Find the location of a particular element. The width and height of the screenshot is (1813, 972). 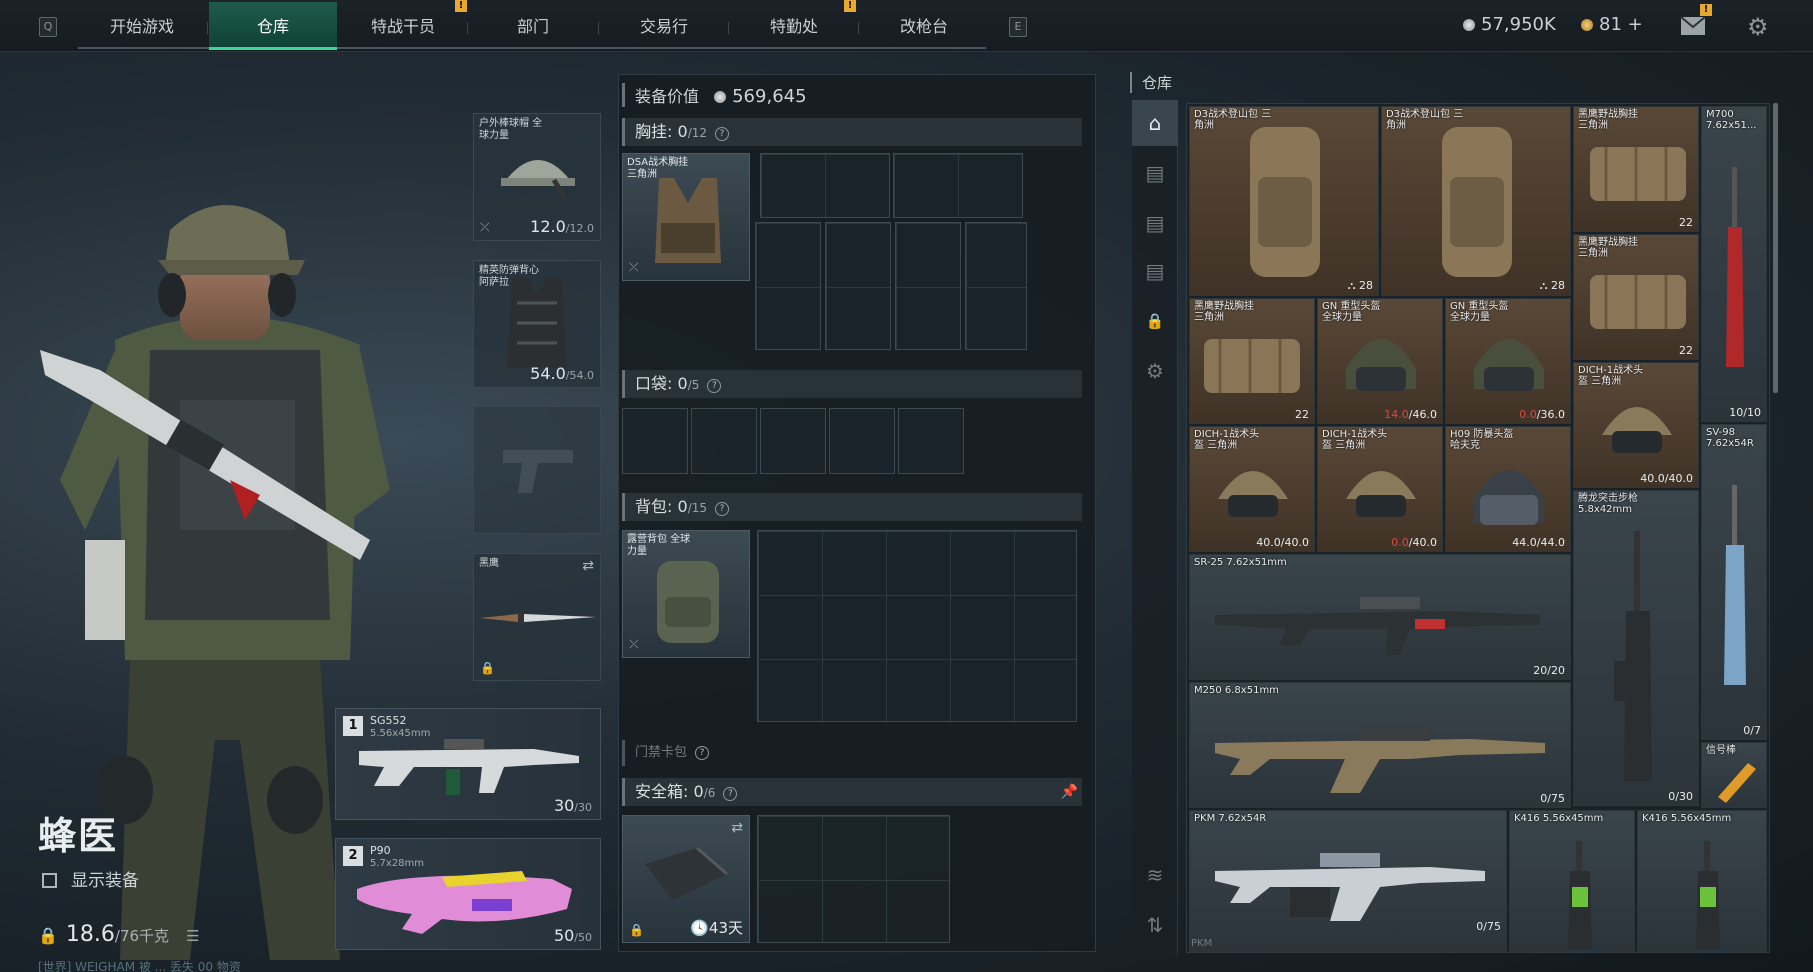

warehouse-item: PKM 7.62x54R 0/75 is located at coordinates (1348, 881).